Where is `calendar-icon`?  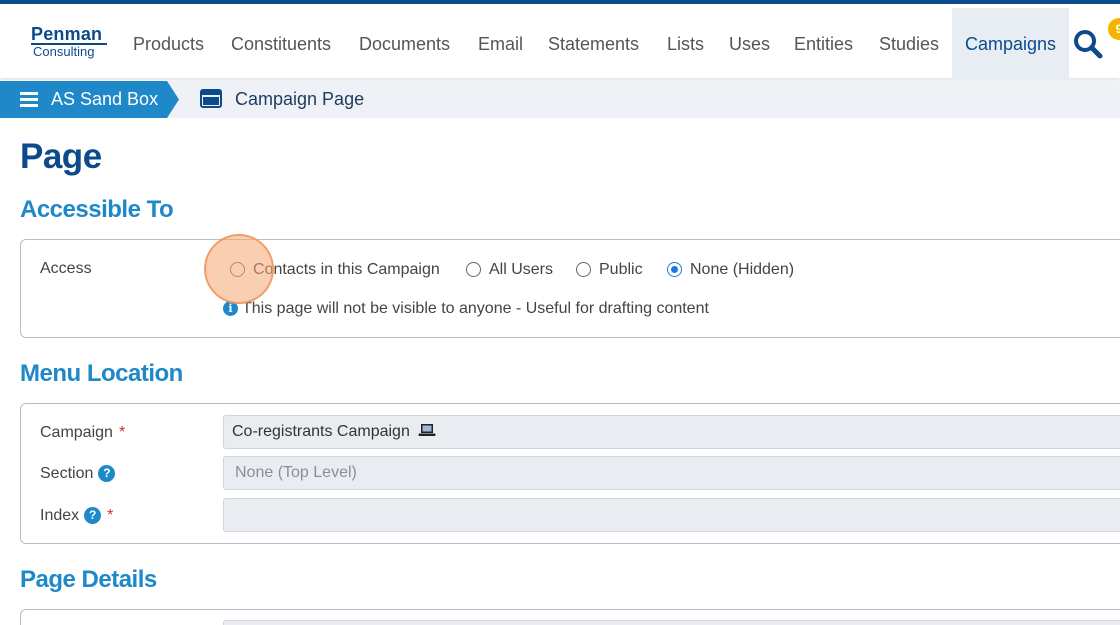
calendar-icon is located at coordinates (211, 98).